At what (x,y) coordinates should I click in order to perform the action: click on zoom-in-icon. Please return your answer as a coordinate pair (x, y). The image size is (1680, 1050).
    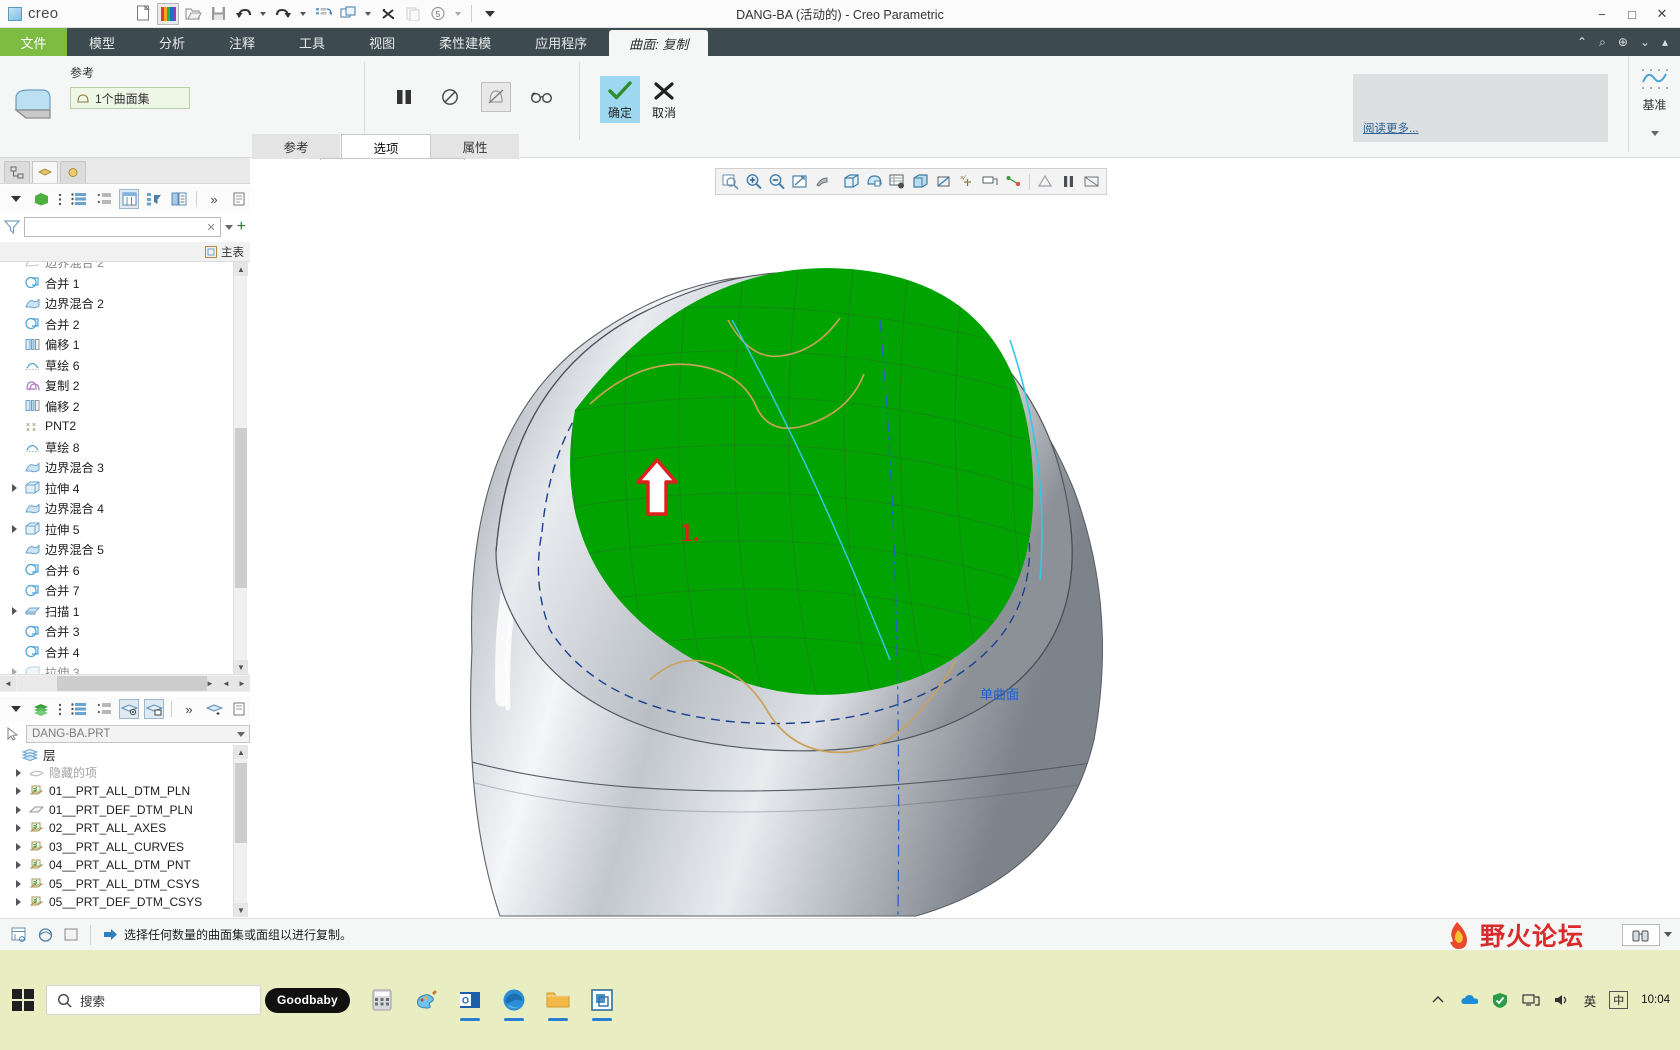
    Looking at the image, I should click on (753, 182).